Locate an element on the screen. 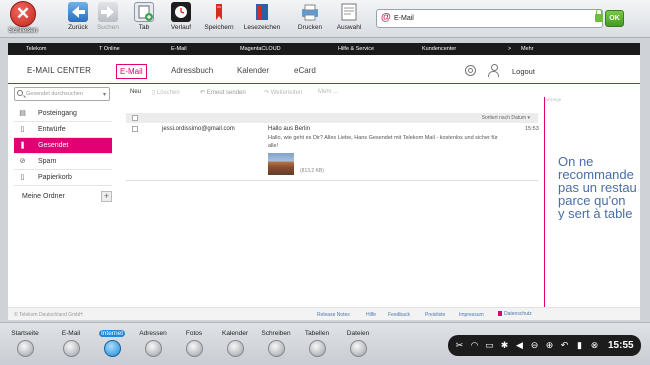 The width and height of the screenshot is (650, 365). zoom-in-icon: ⊕ is located at coordinates (549, 345).